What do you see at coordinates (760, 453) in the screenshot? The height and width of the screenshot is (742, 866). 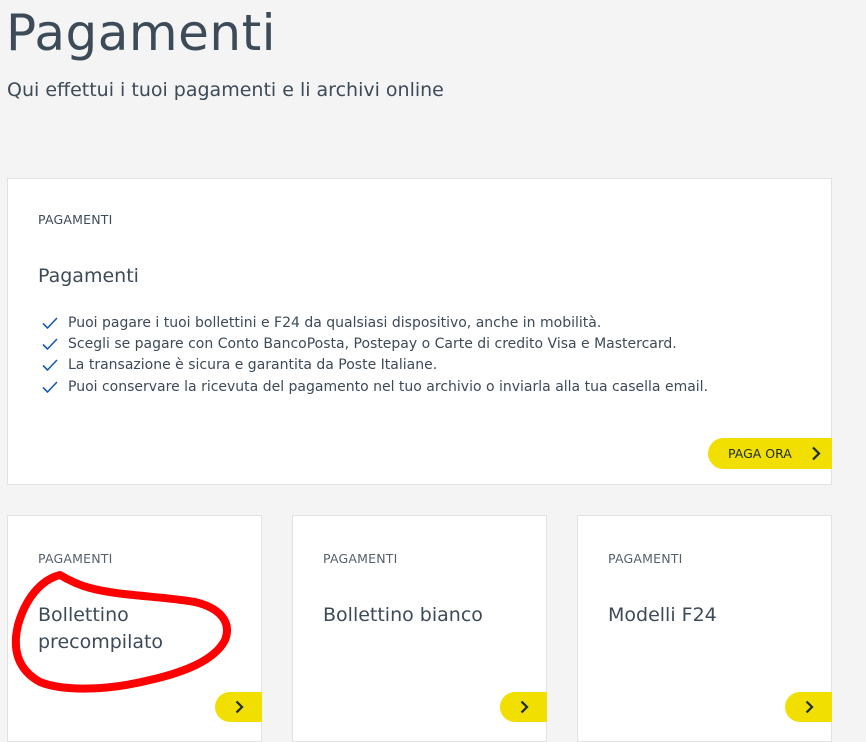 I see `paga-ora-label: PAGA ORA` at bounding box center [760, 453].